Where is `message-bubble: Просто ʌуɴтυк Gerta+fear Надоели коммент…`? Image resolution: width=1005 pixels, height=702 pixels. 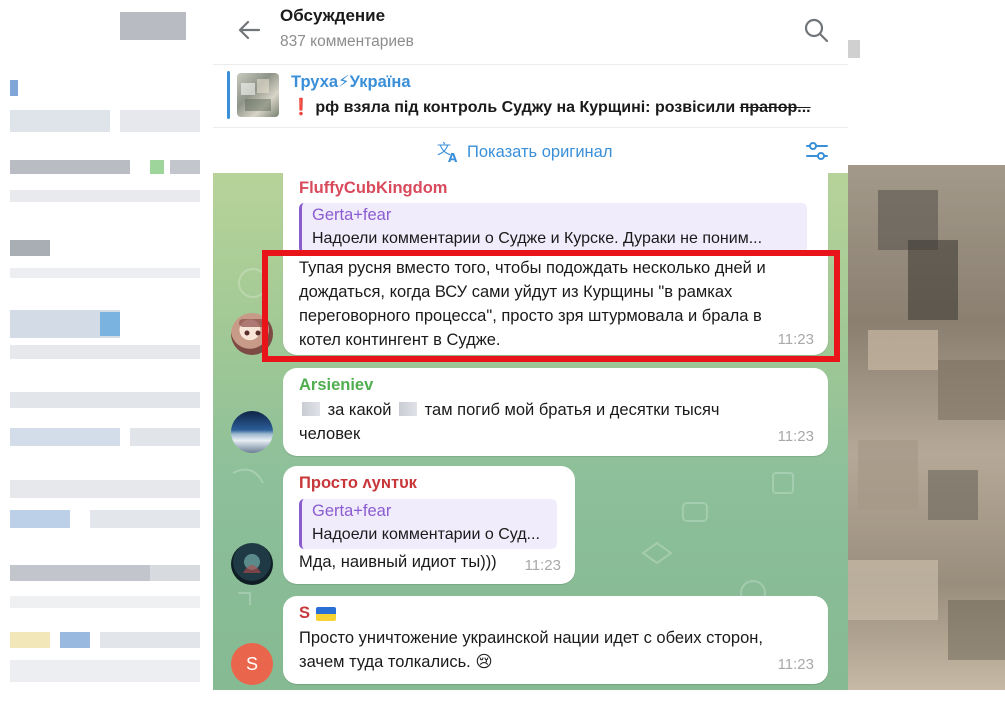
message-bubble: Просто ʌуɴтυк Gerta+fear Надоели коммент… is located at coordinates (429, 525).